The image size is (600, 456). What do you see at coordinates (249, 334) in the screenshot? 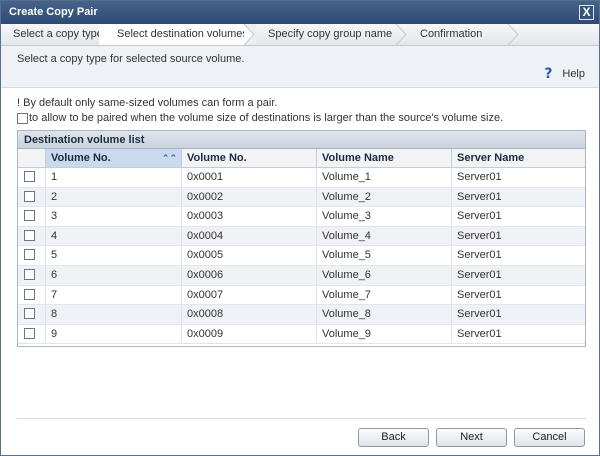
I see `cell-volume-no-hex: 0x0009` at bounding box center [249, 334].